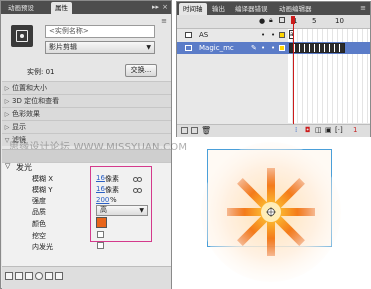  Describe the element at coordinates (165, 7) in the screenshot. I see `close-icon: ×` at that location.